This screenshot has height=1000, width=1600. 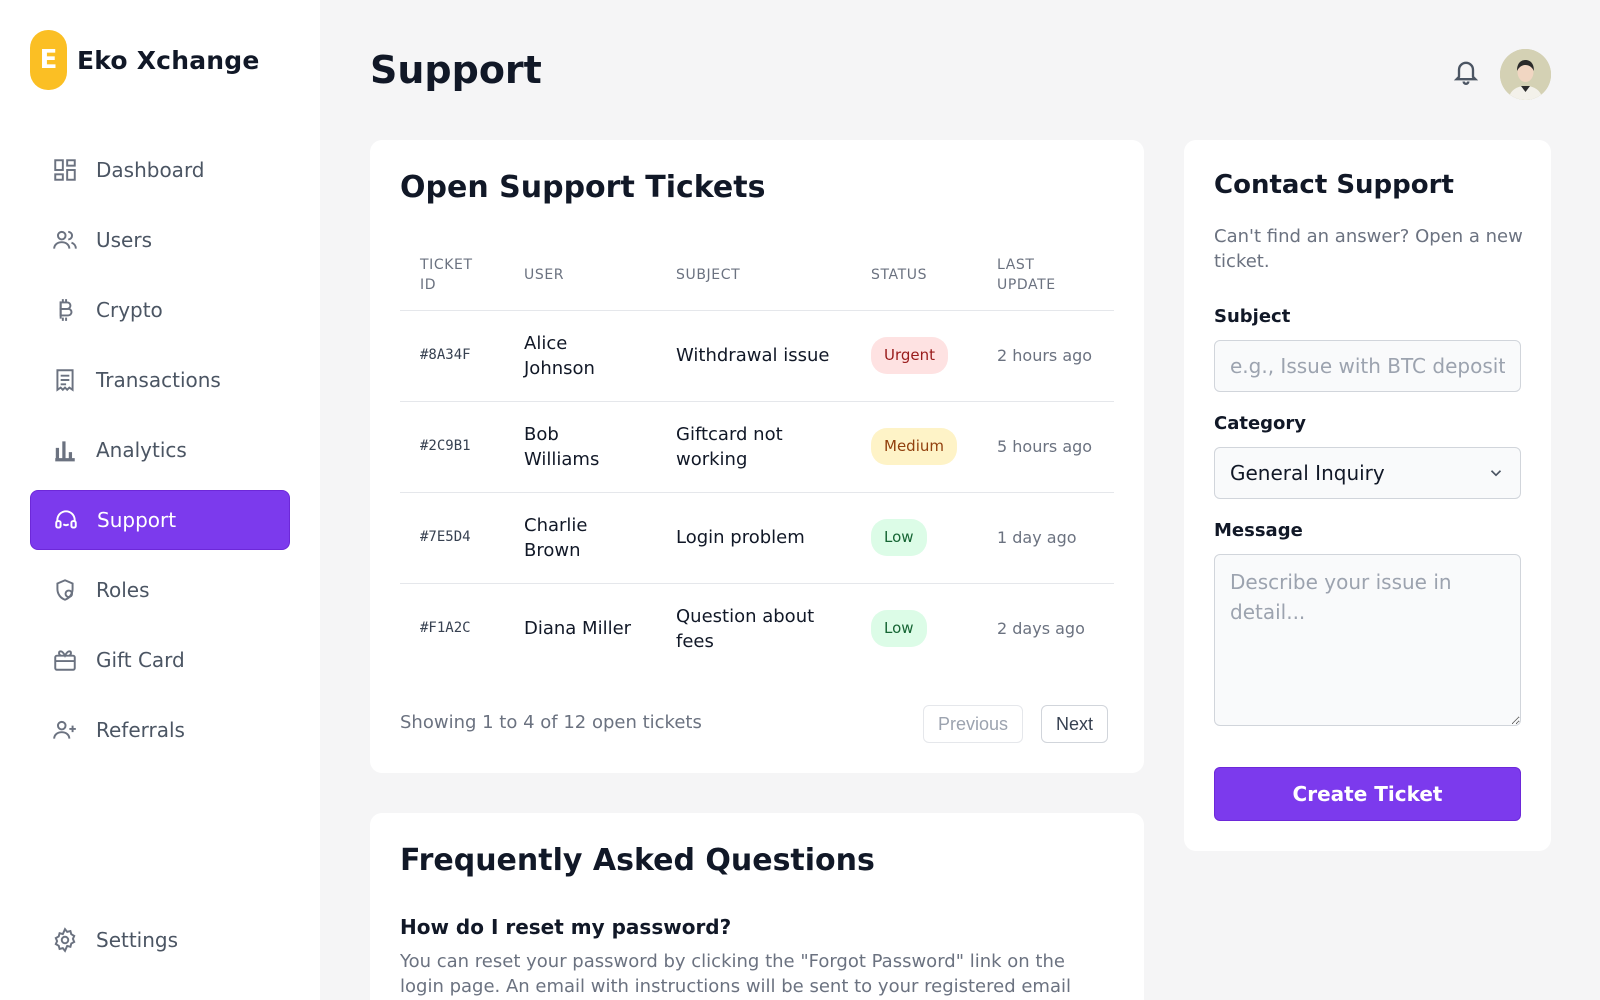 What do you see at coordinates (580, 447) in the screenshot?
I see `ticket-user: Bob Williams` at bounding box center [580, 447].